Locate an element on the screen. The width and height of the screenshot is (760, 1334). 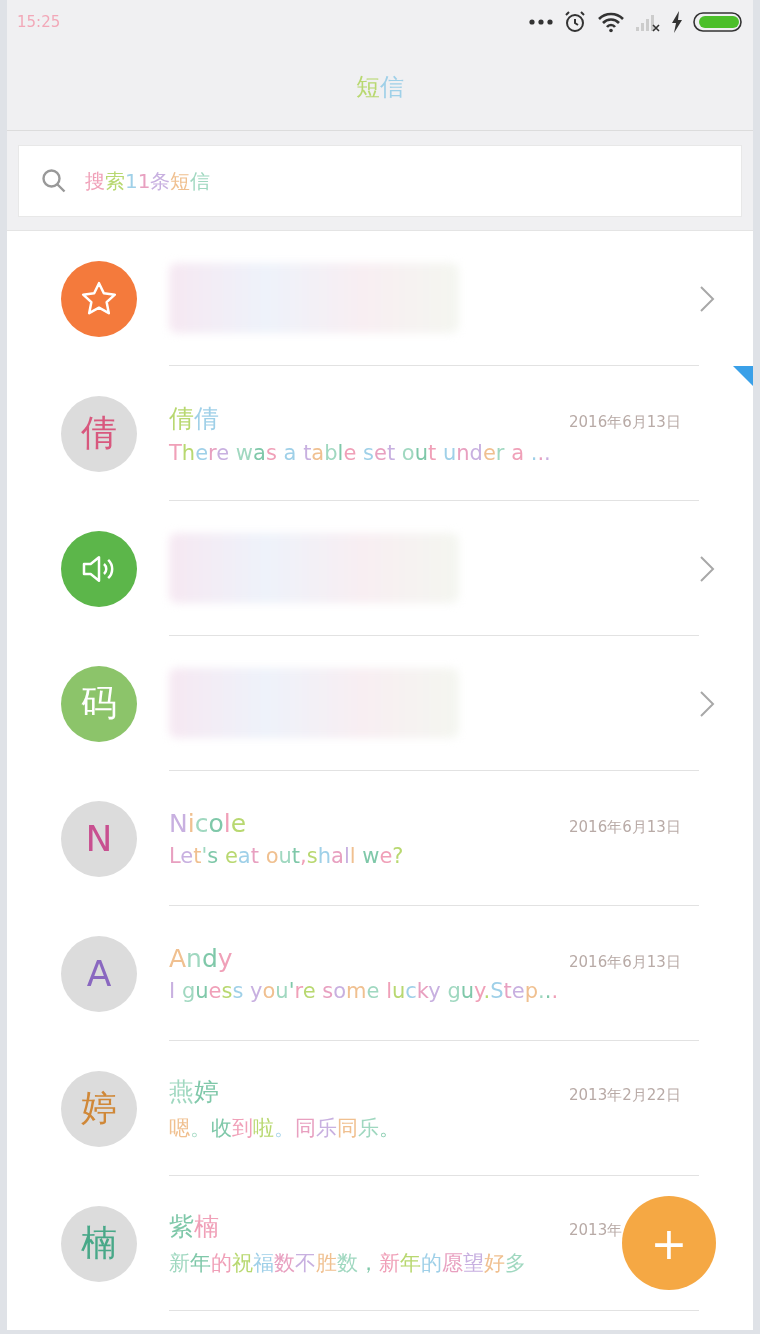
message-preview: 新年的祝福数不胜数，新年的愿望好多 is located at coordinates (348, 1263).